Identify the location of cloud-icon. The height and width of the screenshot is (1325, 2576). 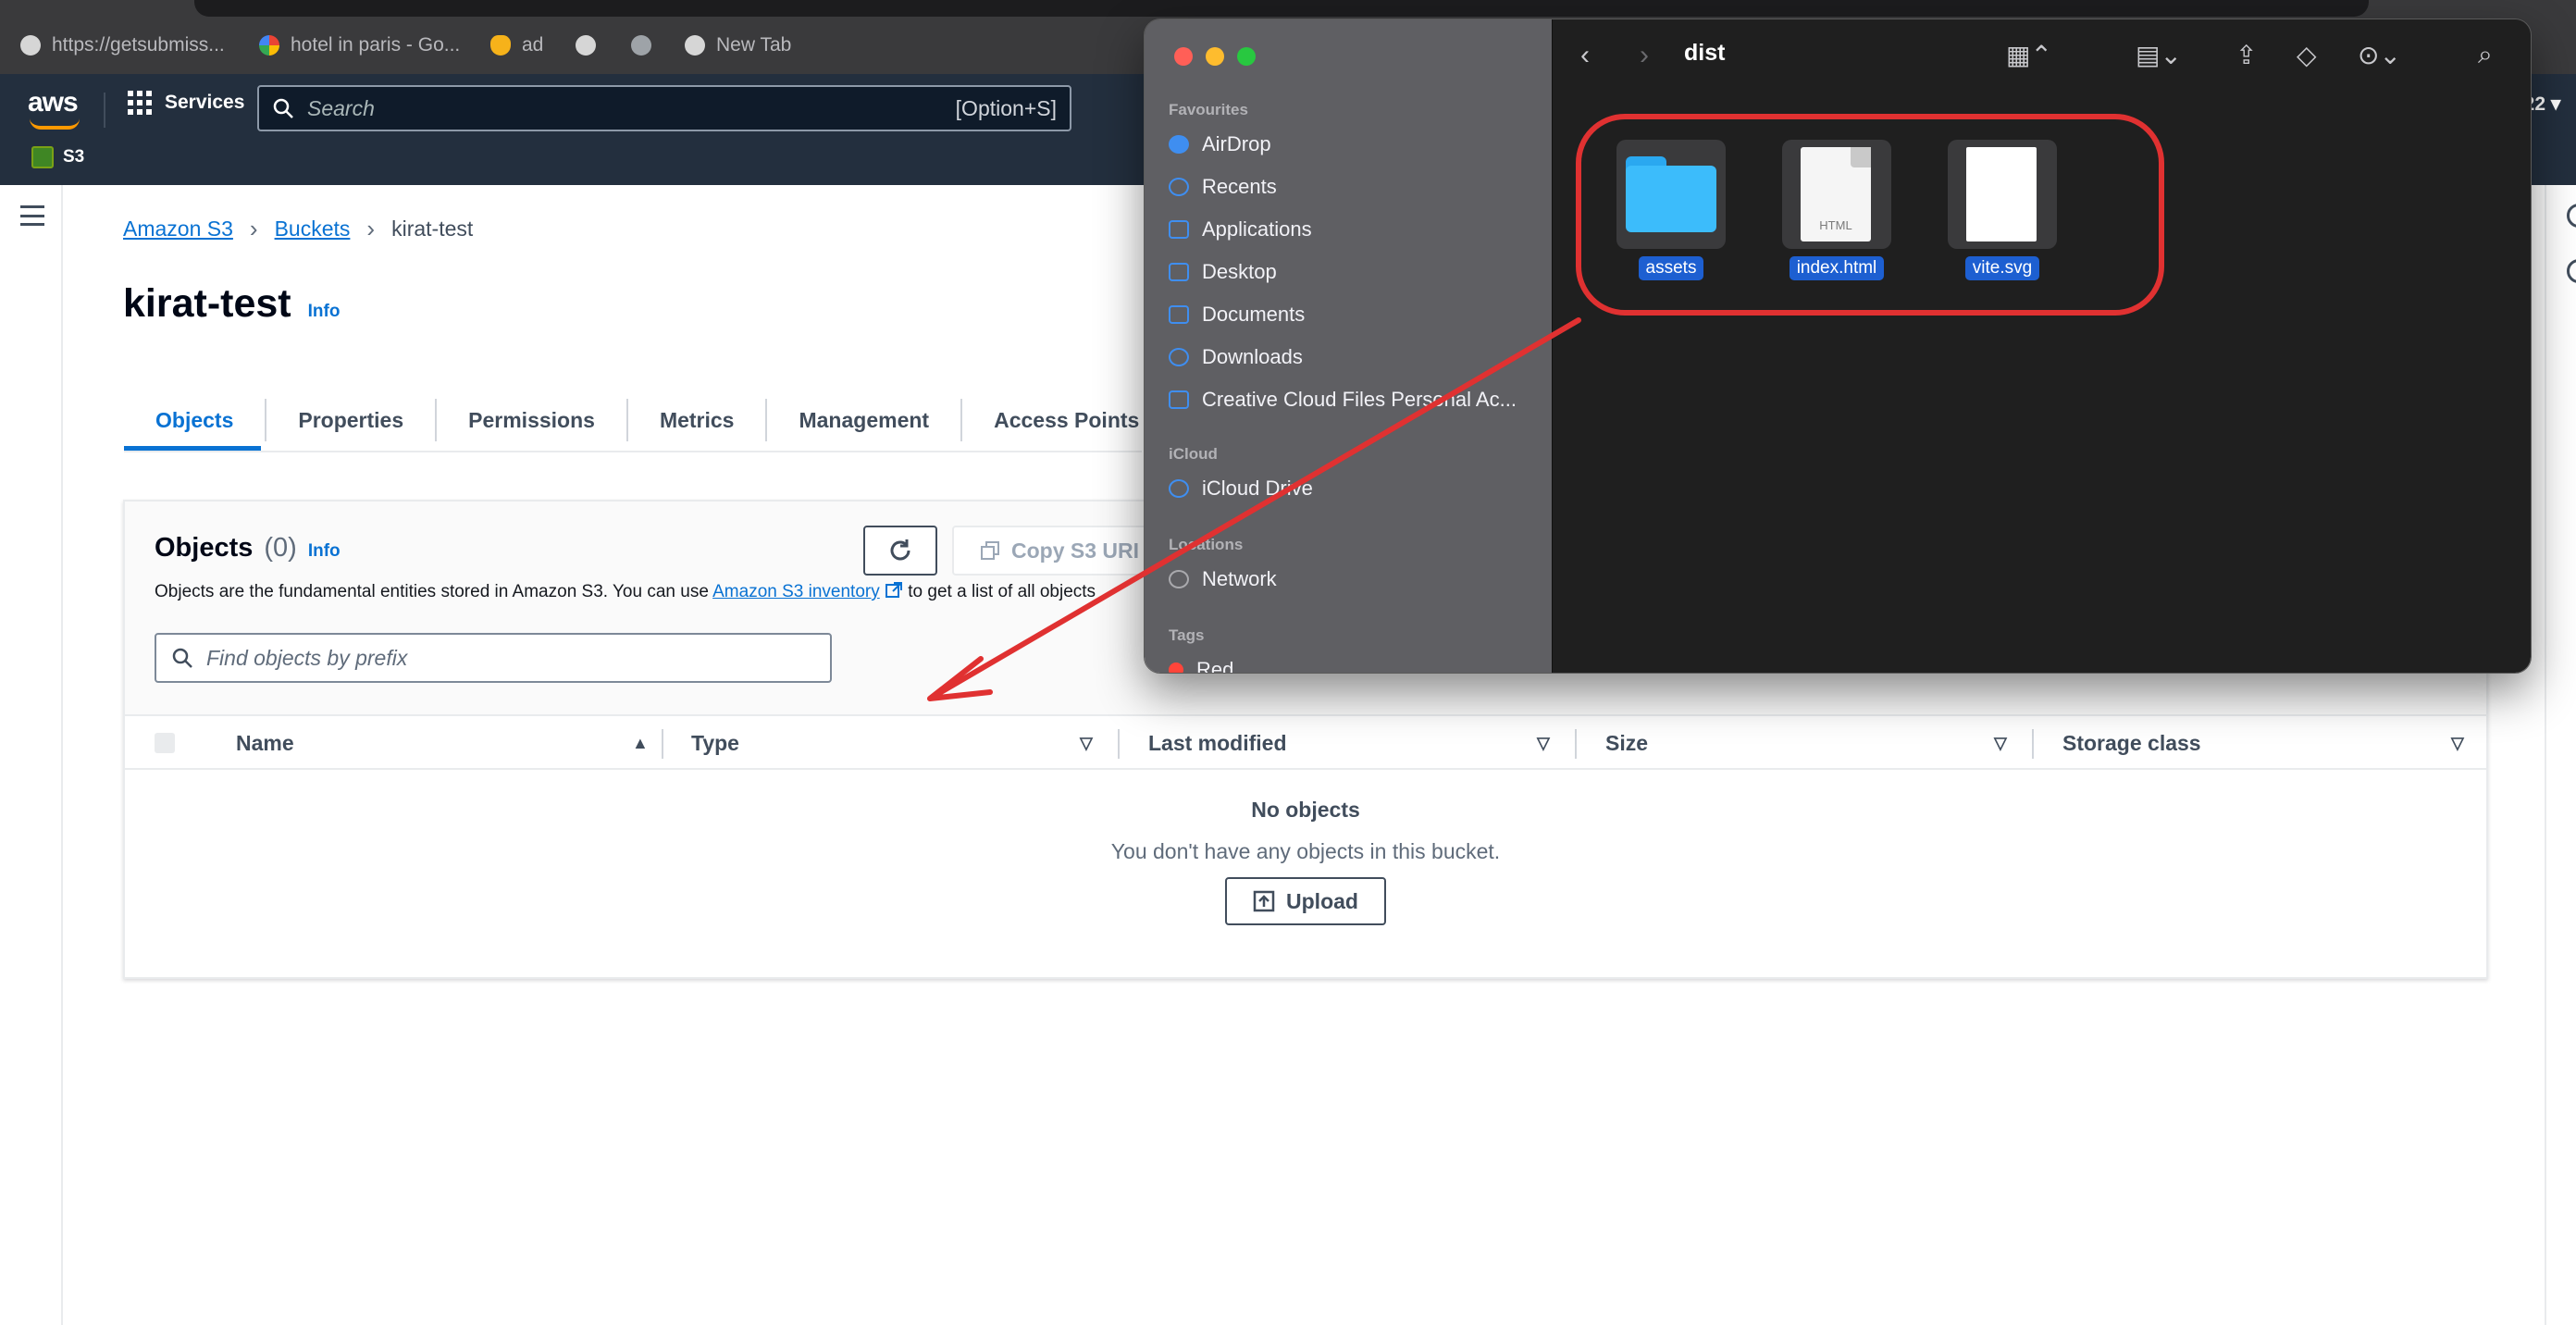
(1179, 488).